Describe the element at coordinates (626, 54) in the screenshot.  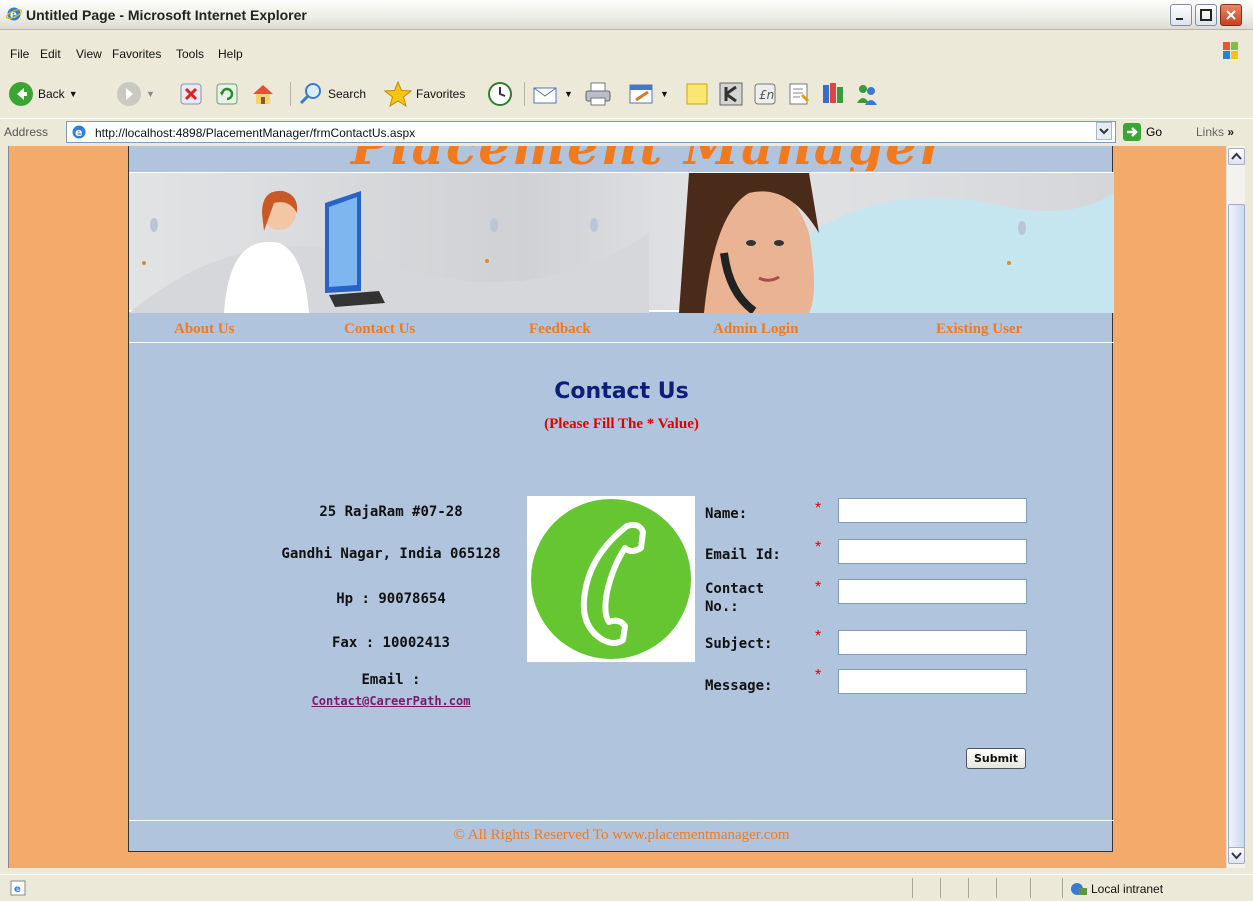
I see `menu-bar: File Edit View Favorites Tools Help` at that location.